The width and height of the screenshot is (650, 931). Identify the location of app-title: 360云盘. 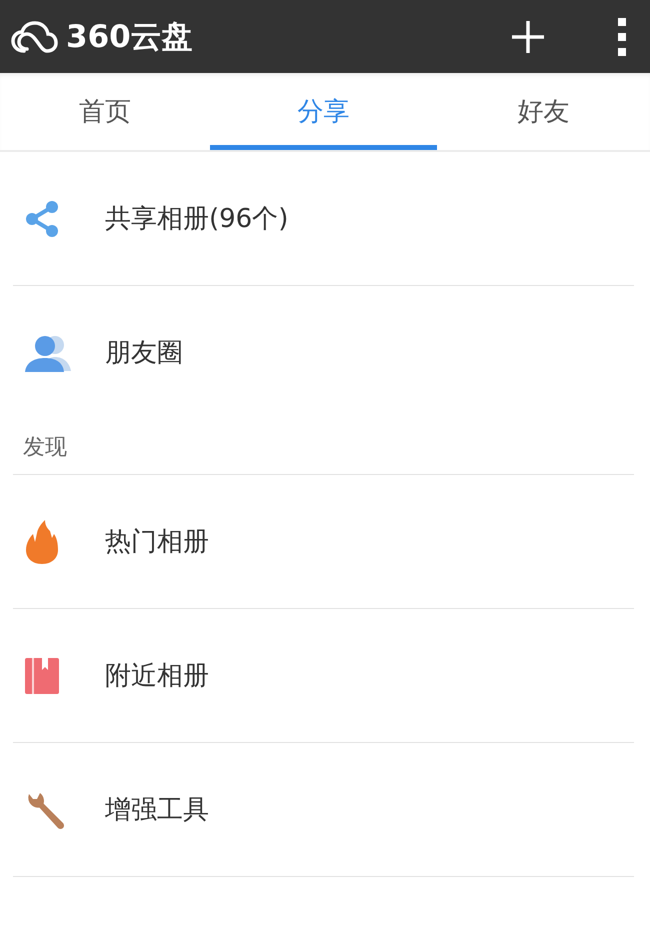
(129, 37).